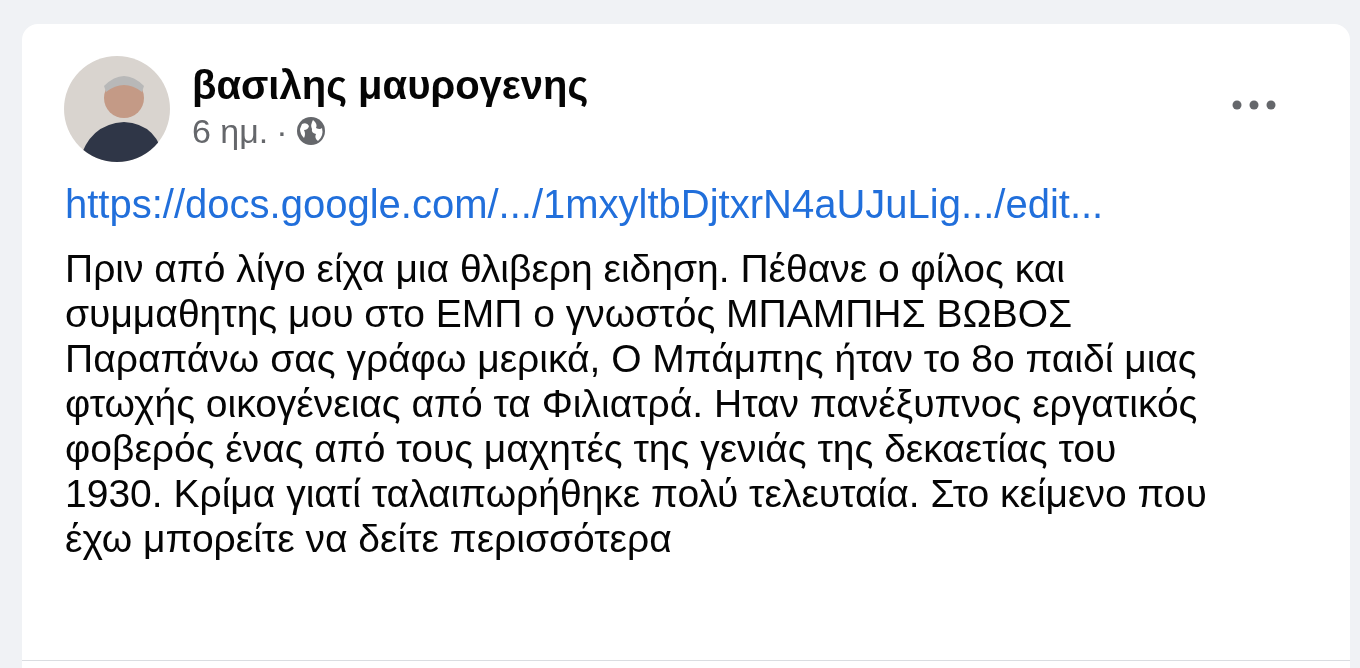  What do you see at coordinates (310, 131) in the screenshot?
I see `globe-icon` at bounding box center [310, 131].